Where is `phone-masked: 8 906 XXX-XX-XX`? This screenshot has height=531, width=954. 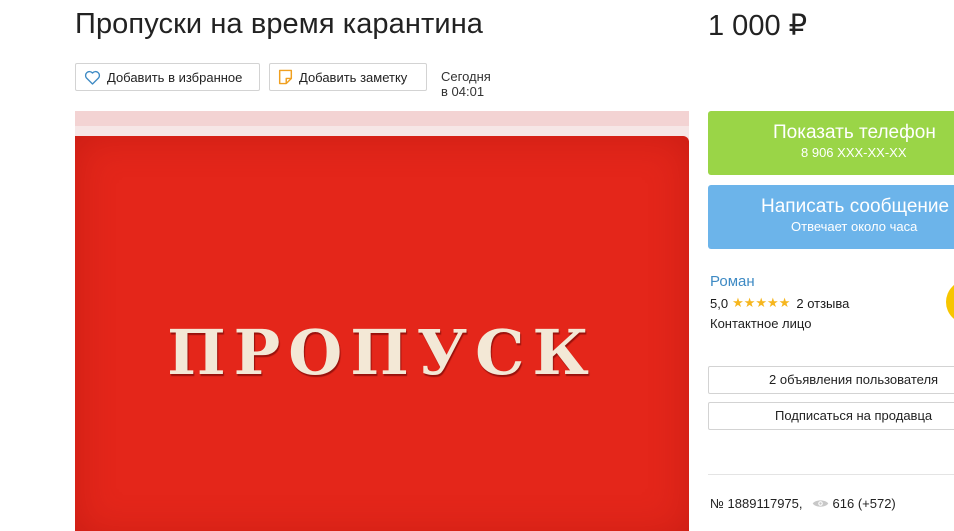 phone-masked: 8 906 XXX-XX-XX is located at coordinates (854, 152).